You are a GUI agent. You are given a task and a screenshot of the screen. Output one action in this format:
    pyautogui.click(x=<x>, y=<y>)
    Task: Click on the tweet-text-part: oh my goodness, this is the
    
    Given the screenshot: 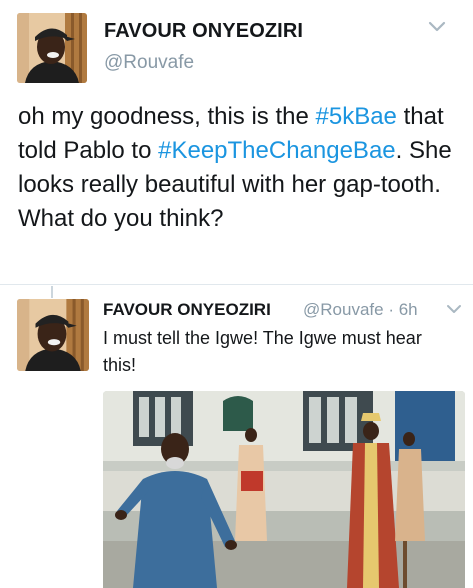 What is the action you would take?
    pyautogui.click(x=167, y=116)
    